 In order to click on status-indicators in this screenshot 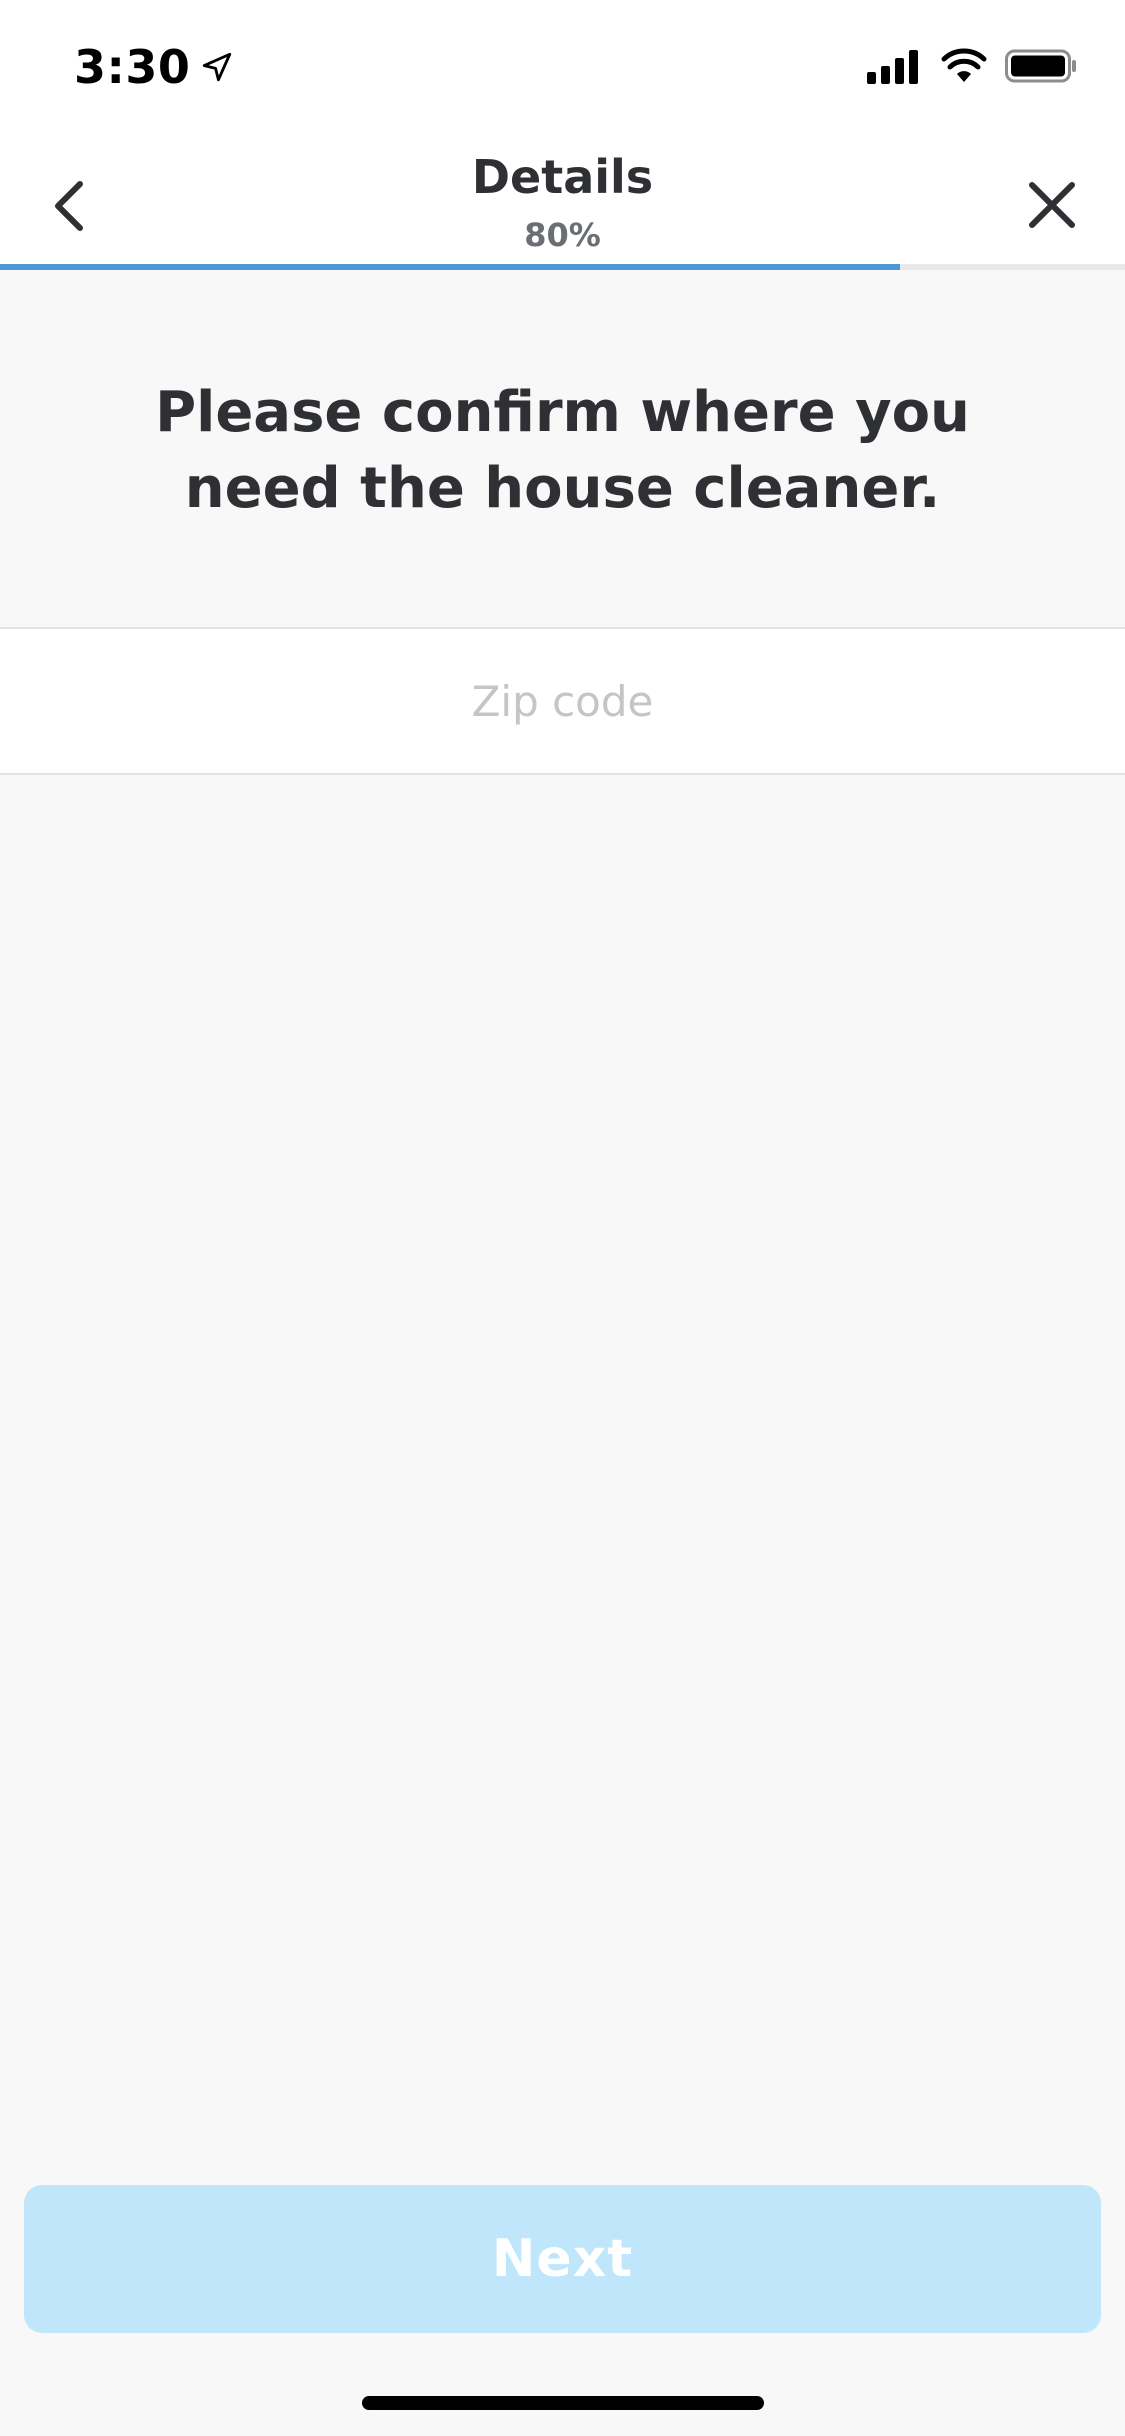, I will do `click(972, 66)`.